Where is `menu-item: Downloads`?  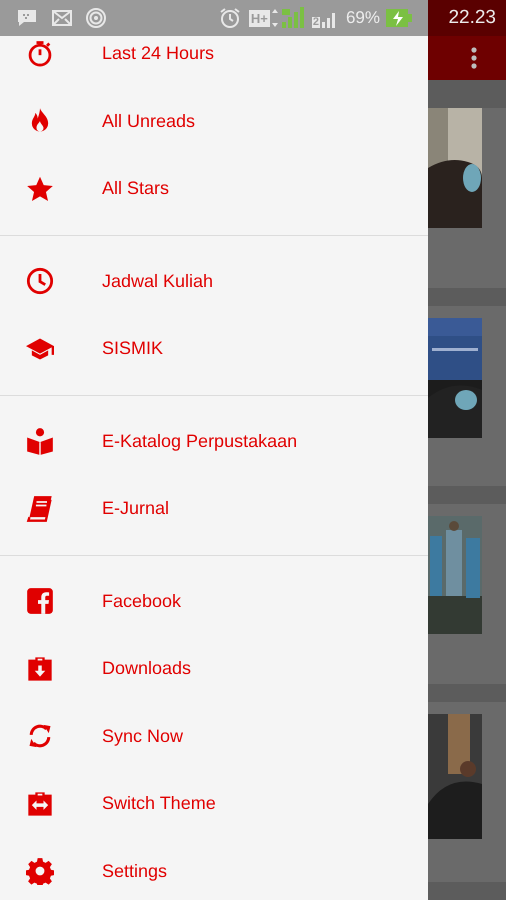 menu-item: Downloads is located at coordinates (214, 668).